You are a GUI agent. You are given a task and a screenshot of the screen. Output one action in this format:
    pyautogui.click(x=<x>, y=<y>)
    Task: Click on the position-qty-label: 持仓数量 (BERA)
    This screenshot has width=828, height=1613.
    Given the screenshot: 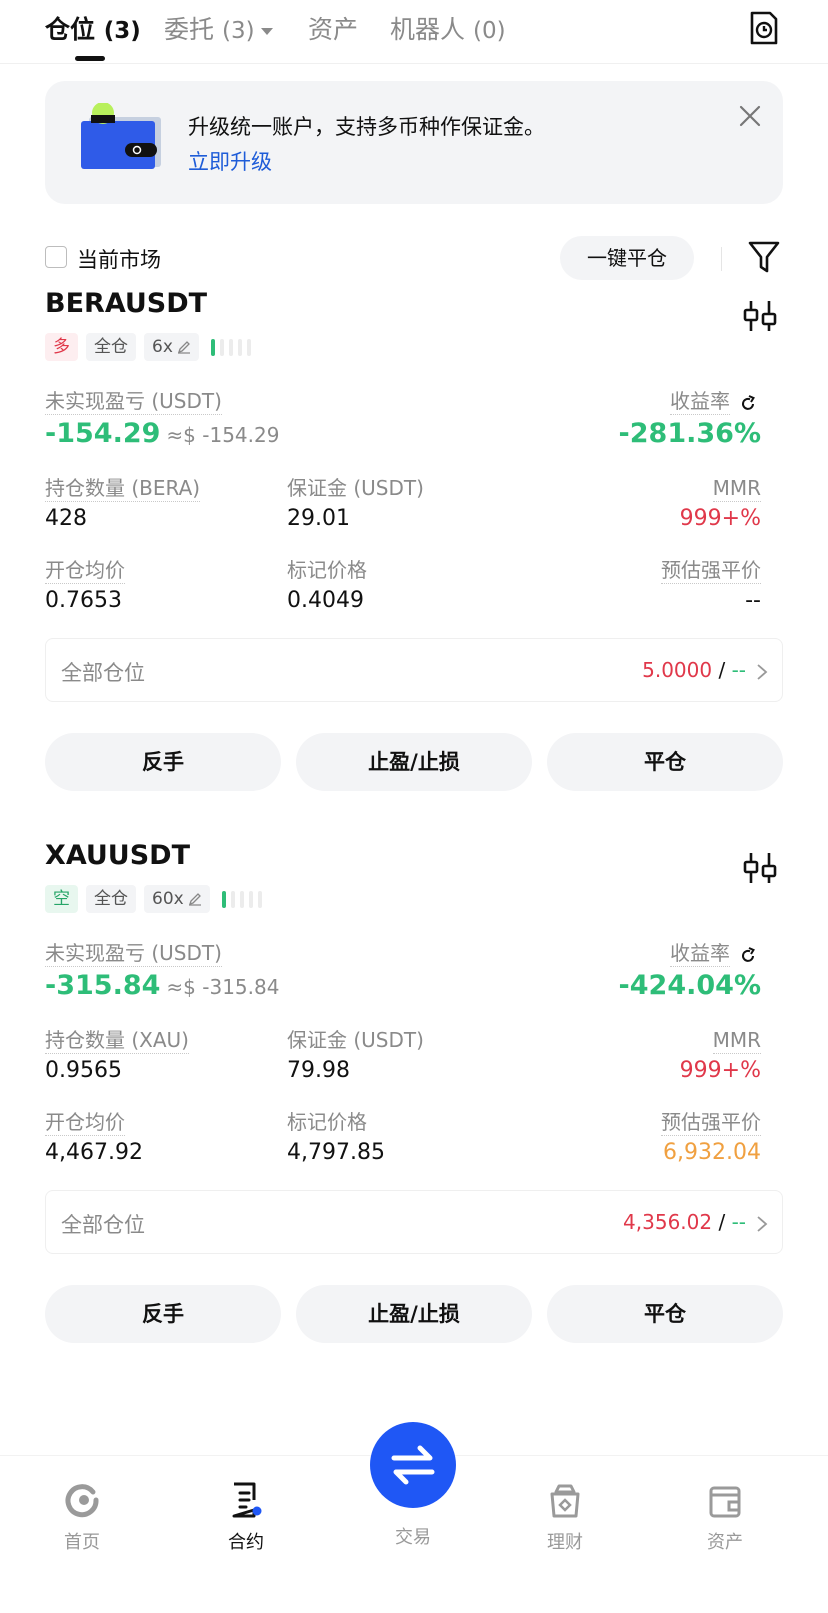 What is the action you would take?
    pyautogui.click(x=123, y=489)
    